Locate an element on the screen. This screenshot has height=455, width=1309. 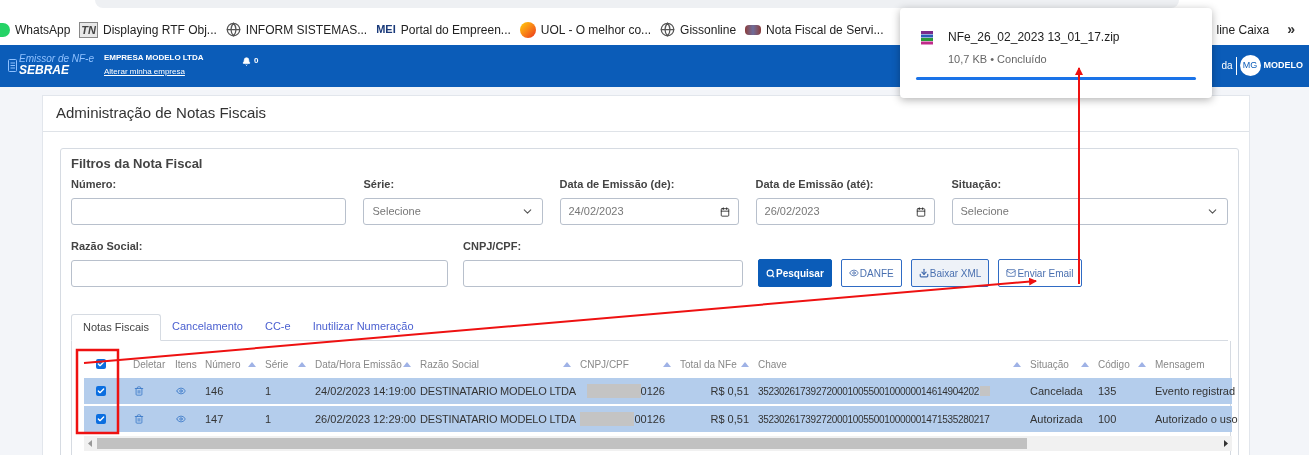
tab: Notas Fiscais is located at coordinates (116, 327).